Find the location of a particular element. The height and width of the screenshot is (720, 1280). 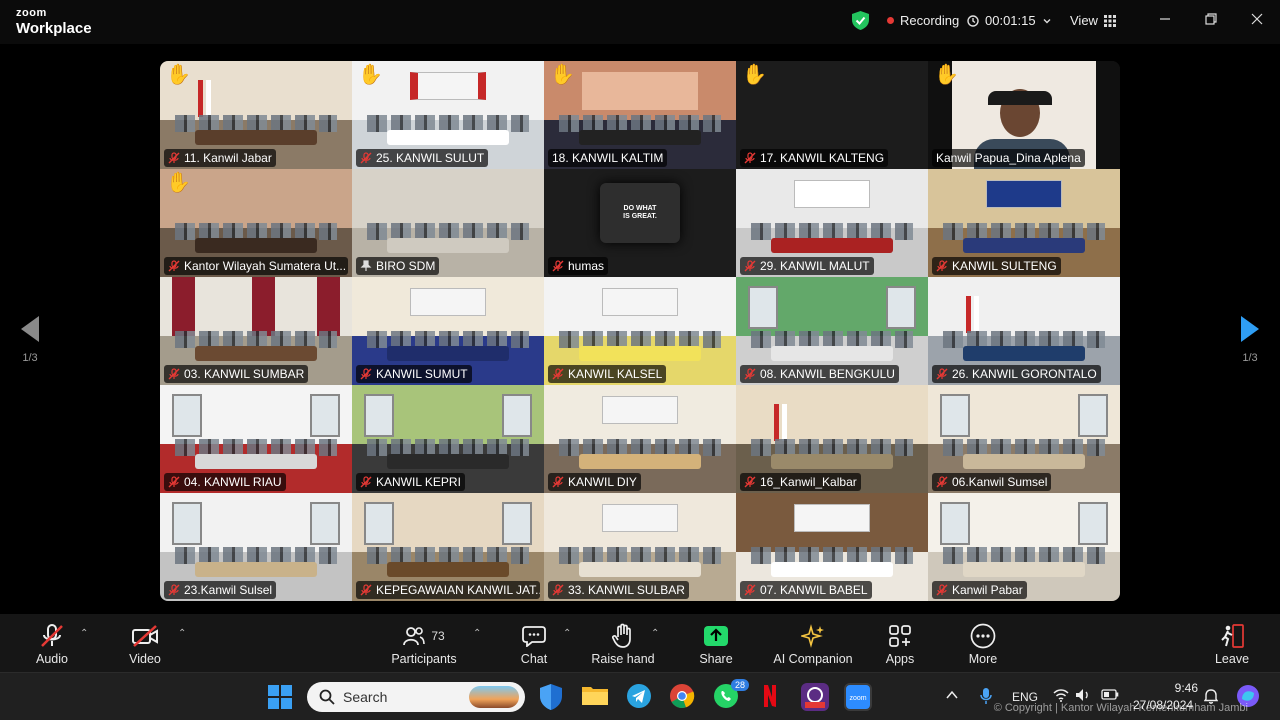

participant-name-label: 11. Kanwil Jabar is located at coordinates (220, 158).